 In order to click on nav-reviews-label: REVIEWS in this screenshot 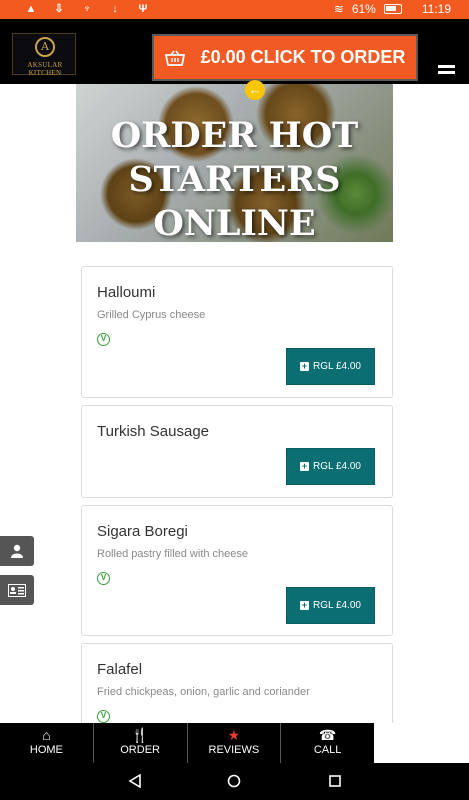, I will do `click(234, 750)`.